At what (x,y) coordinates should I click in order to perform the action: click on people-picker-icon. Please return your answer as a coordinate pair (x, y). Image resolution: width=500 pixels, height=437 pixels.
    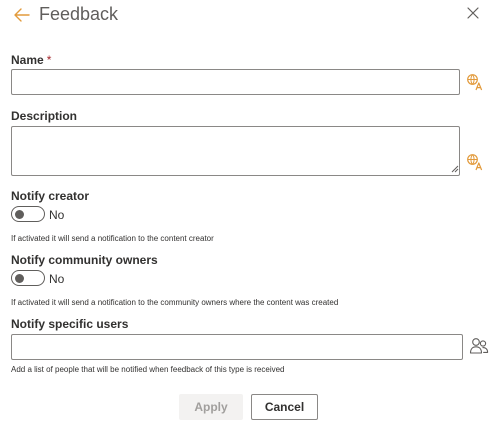
    Looking at the image, I should click on (479, 346).